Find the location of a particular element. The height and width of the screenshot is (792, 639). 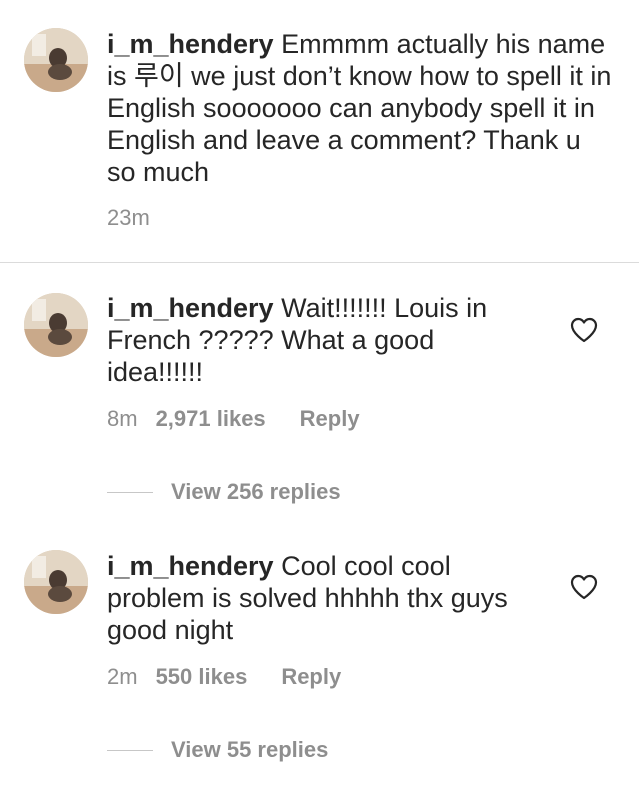

divider is located at coordinates (319, 262).